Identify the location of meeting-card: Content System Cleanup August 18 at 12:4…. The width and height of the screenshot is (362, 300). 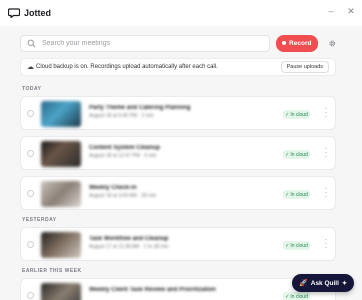
(178, 153).